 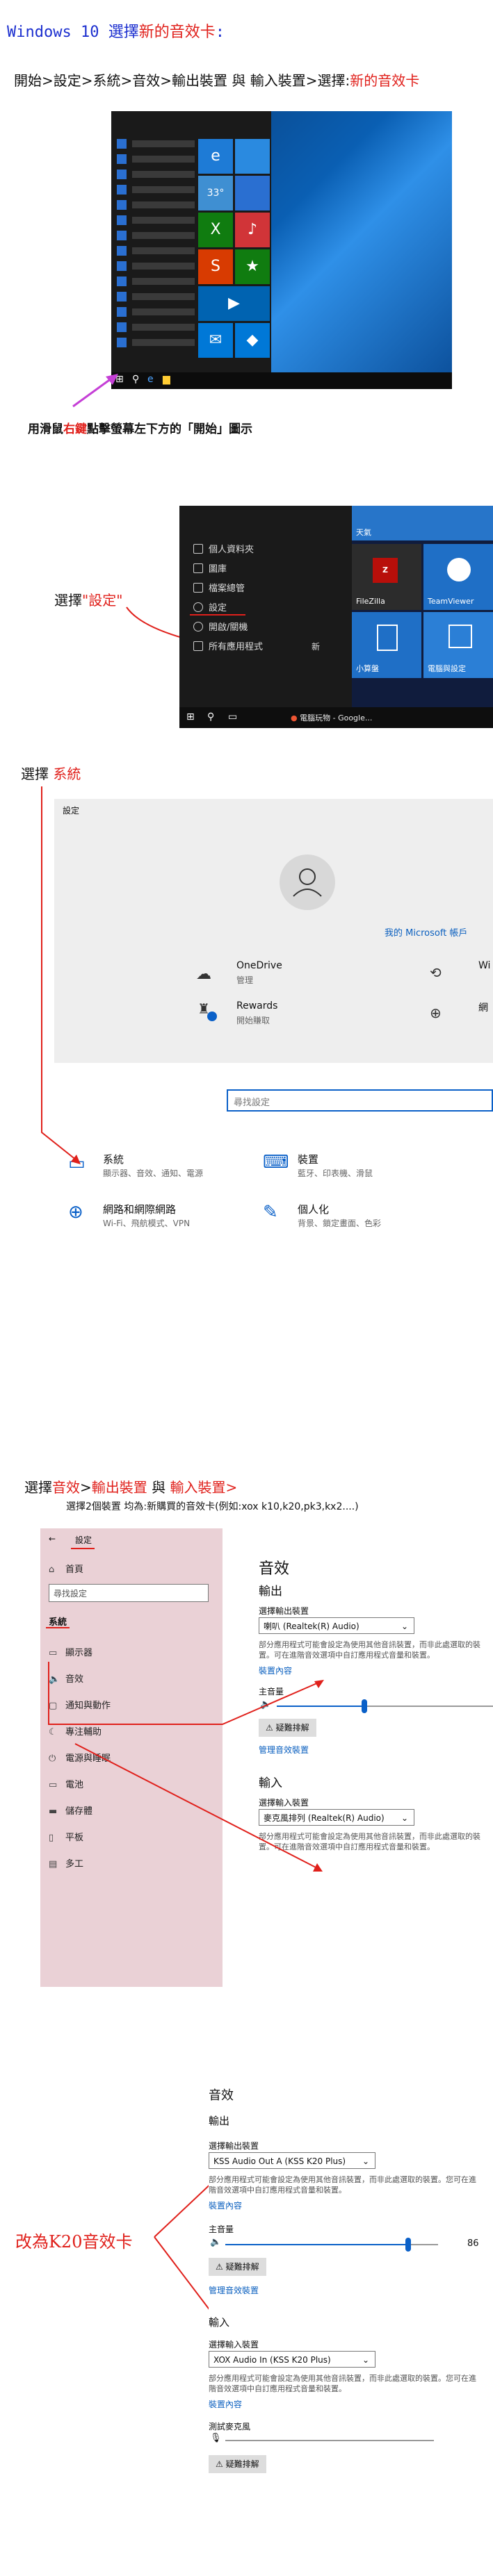 What do you see at coordinates (253, 1021) in the screenshot?
I see `rewards-sub: 開始賺取` at bounding box center [253, 1021].